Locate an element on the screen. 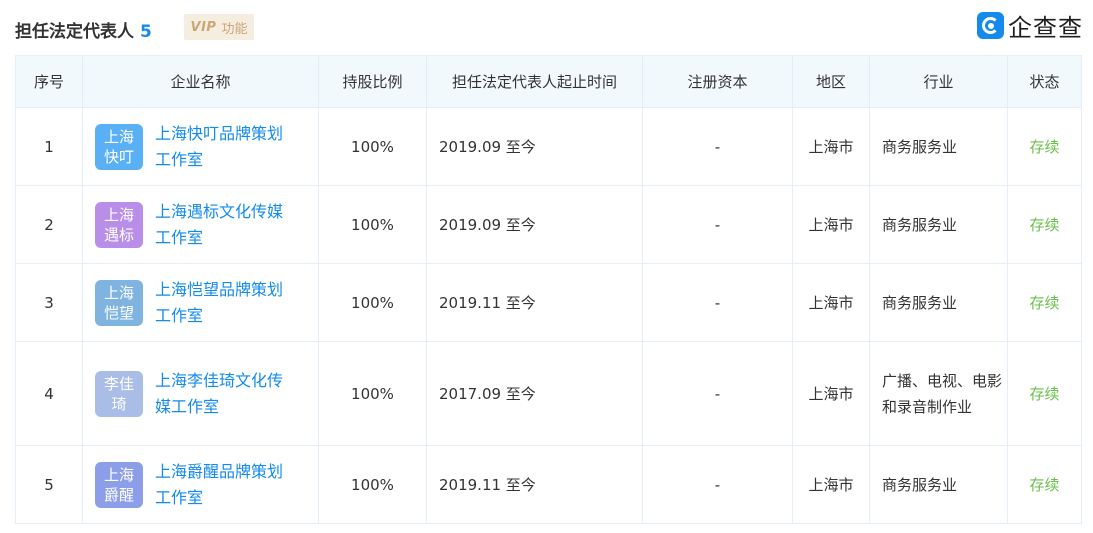 Image resolution: width=1093 pixels, height=533 pixels. qcc-logo-icon is located at coordinates (990, 25).